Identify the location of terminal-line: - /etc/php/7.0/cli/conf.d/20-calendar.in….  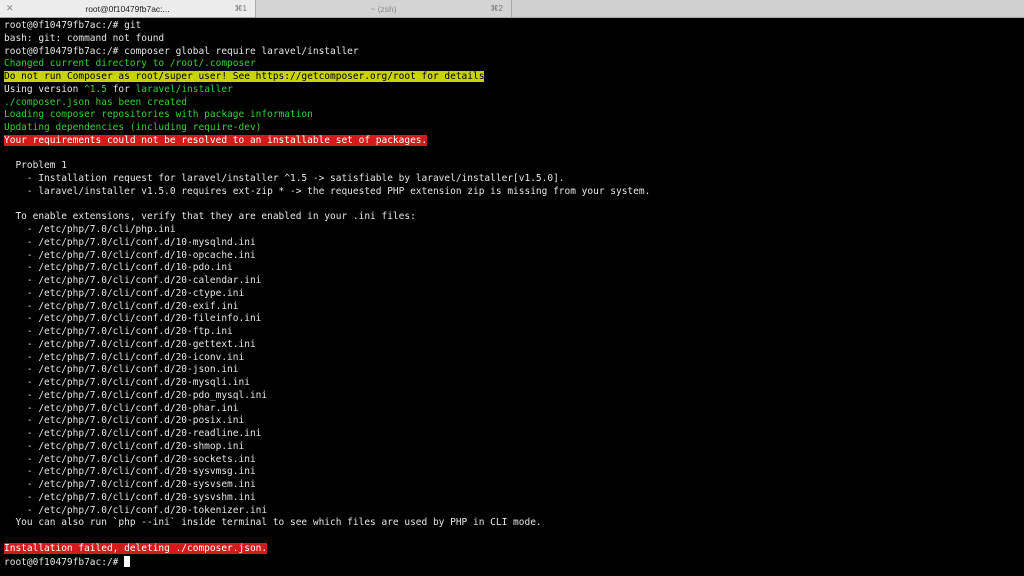
(514, 281).